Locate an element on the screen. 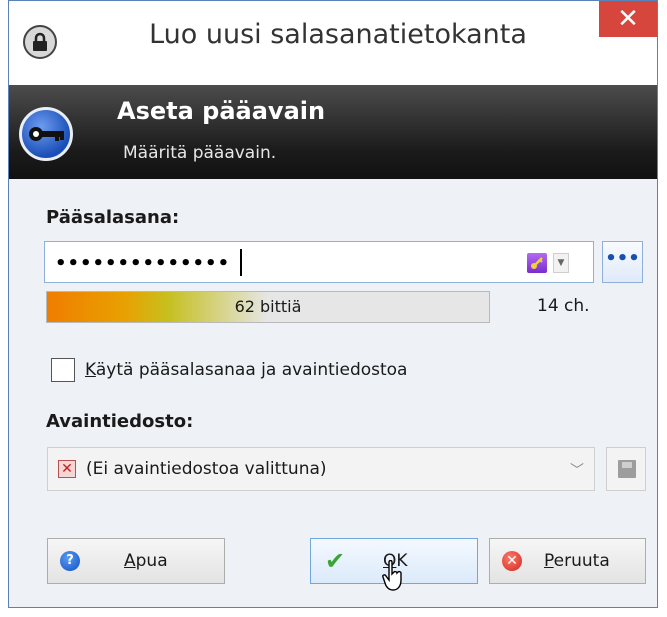  master-password-input is located at coordinates (290, 263).